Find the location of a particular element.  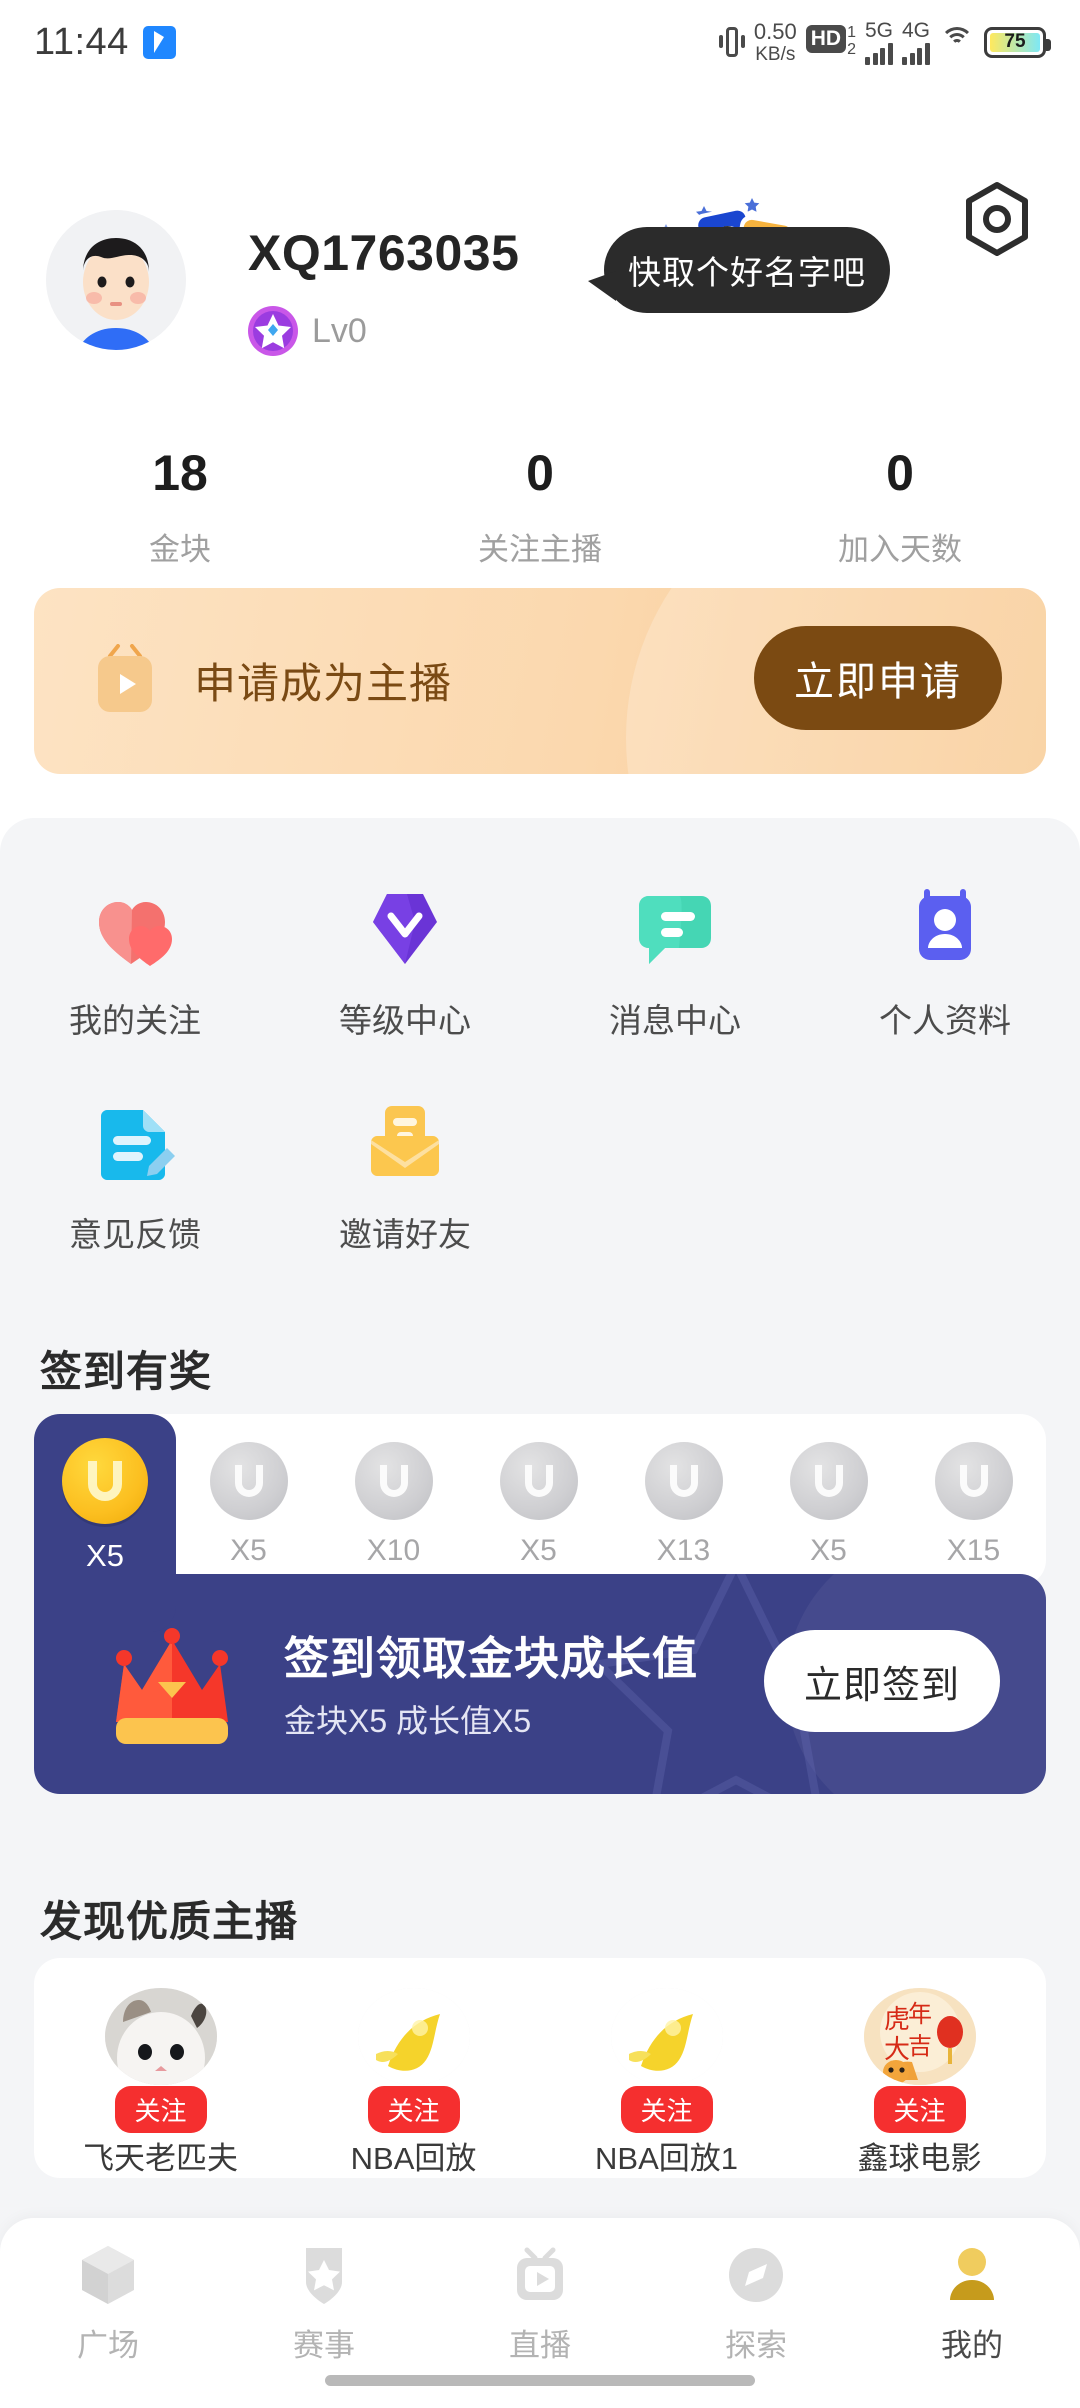

signin-day: X10 is located at coordinates (393, 1491).